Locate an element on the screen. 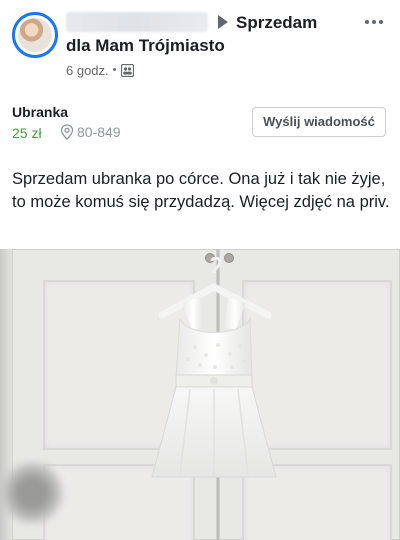 The height and width of the screenshot is (540, 400). group-name-line1: Sprzedam is located at coordinates (276, 23).